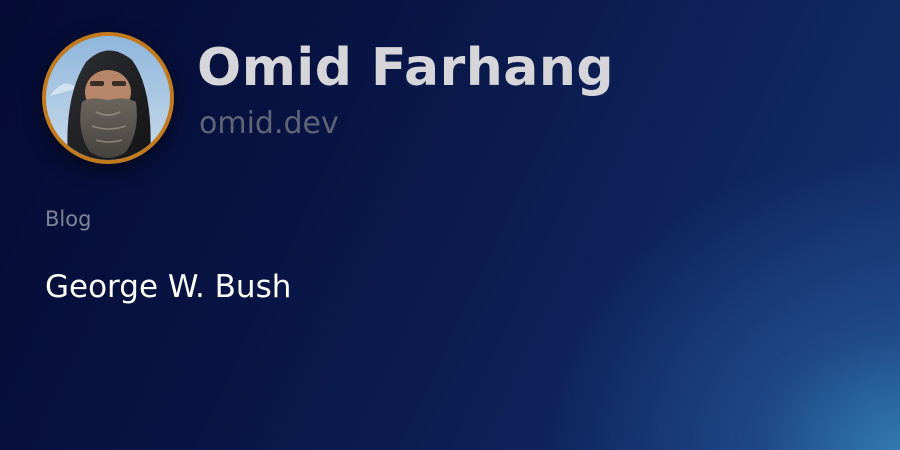 The width and height of the screenshot is (900, 450). I want to click on profile-photo-icon, so click(108, 98).